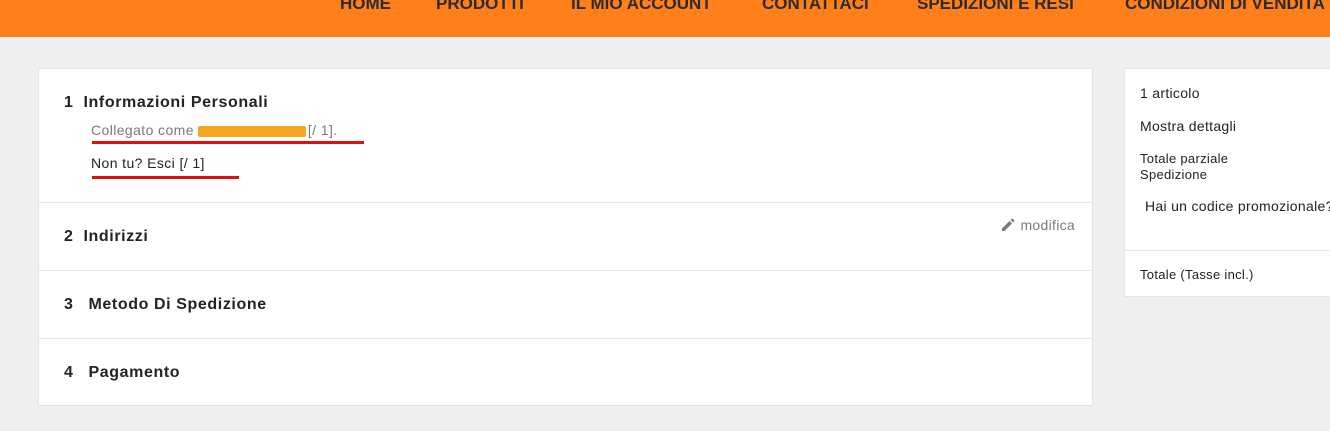 This screenshot has width=1330, height=431. What do you see at coordinates (251, 131) in the screenshot?
I see `redacted-username` at bounding box center [251, 131].